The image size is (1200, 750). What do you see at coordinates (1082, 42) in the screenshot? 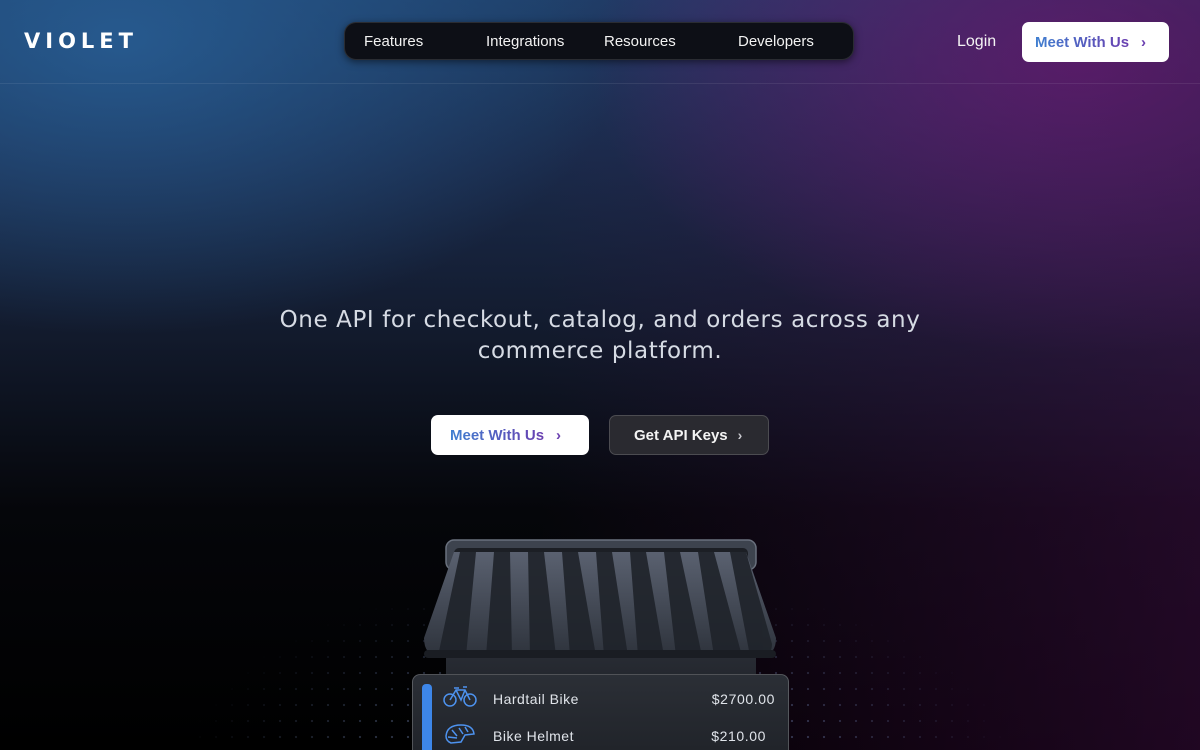
I see `header-meet-label: Meet With Us` at bounding box center [1082, 42].